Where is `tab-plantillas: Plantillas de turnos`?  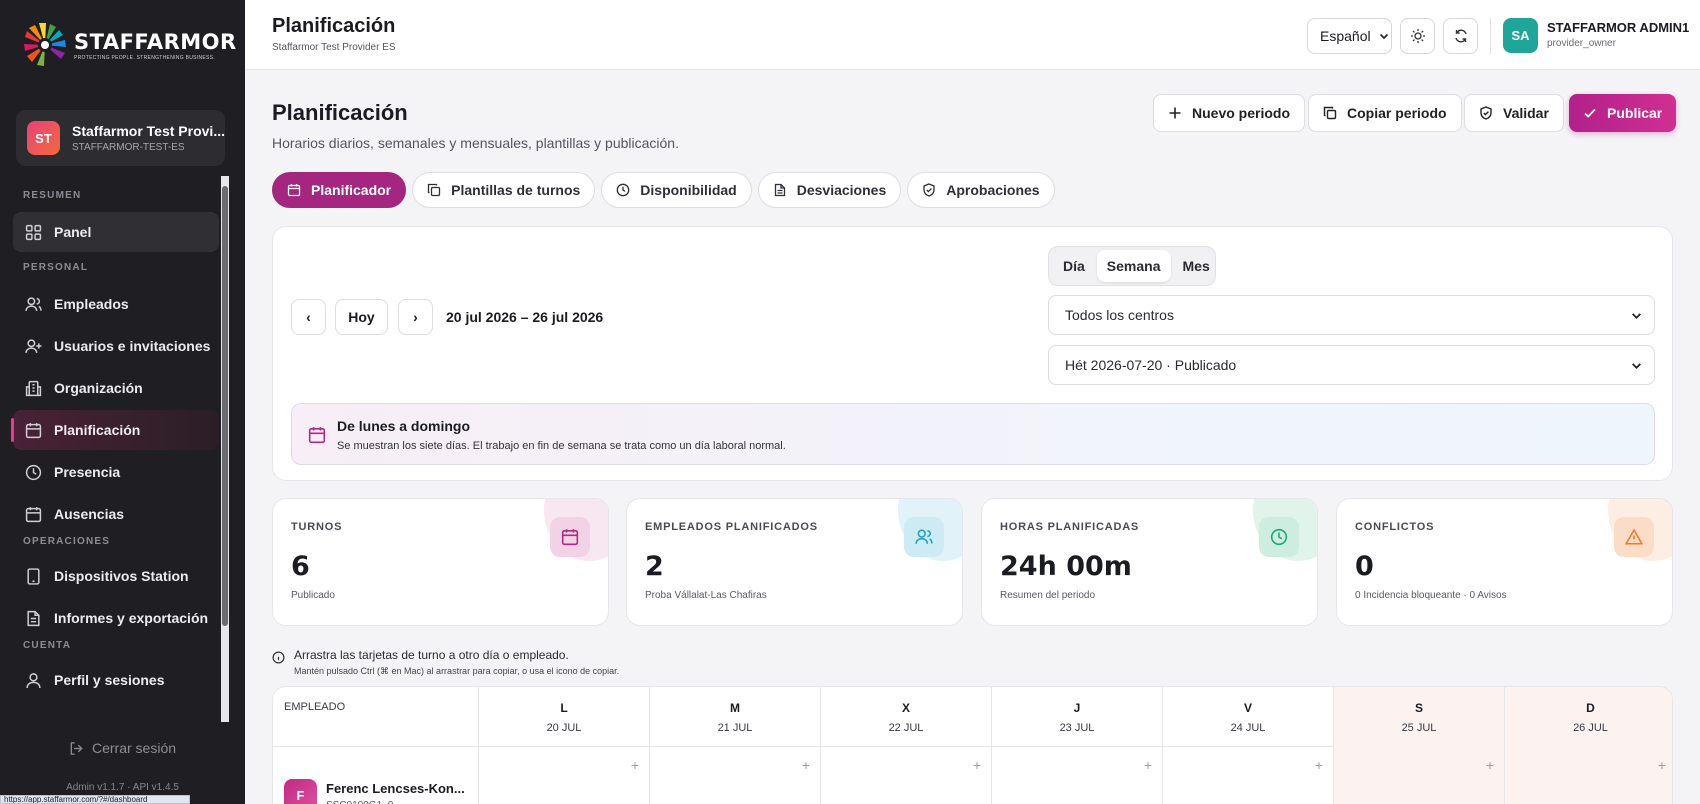
tab-plantillas: Plantillas de turnos is located at coordinates (504, 190).